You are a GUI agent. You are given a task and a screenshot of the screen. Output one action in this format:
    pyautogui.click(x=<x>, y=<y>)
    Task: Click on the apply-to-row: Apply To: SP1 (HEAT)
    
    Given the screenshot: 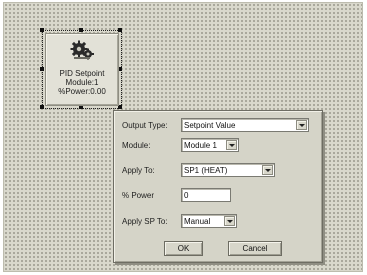 What is the action you would take?
    pyautogui.click(x=218, y=171)
    